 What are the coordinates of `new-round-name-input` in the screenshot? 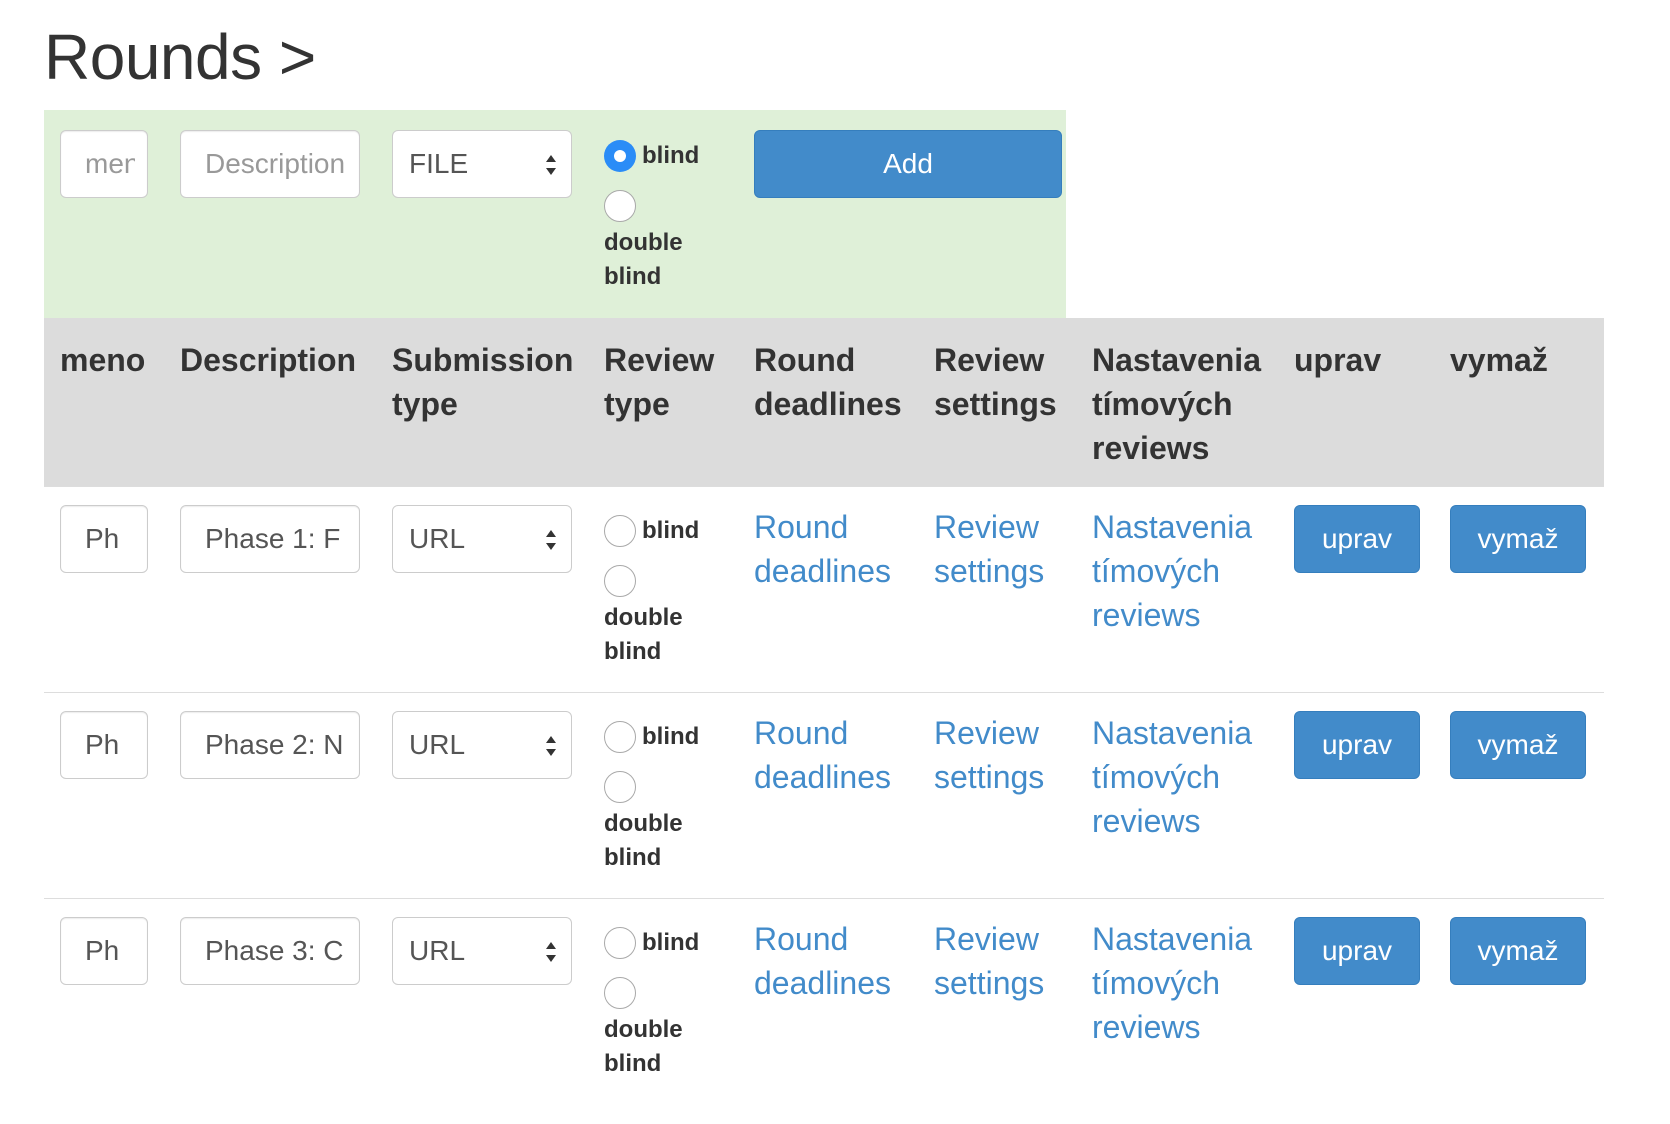 It's located at (104, 164).